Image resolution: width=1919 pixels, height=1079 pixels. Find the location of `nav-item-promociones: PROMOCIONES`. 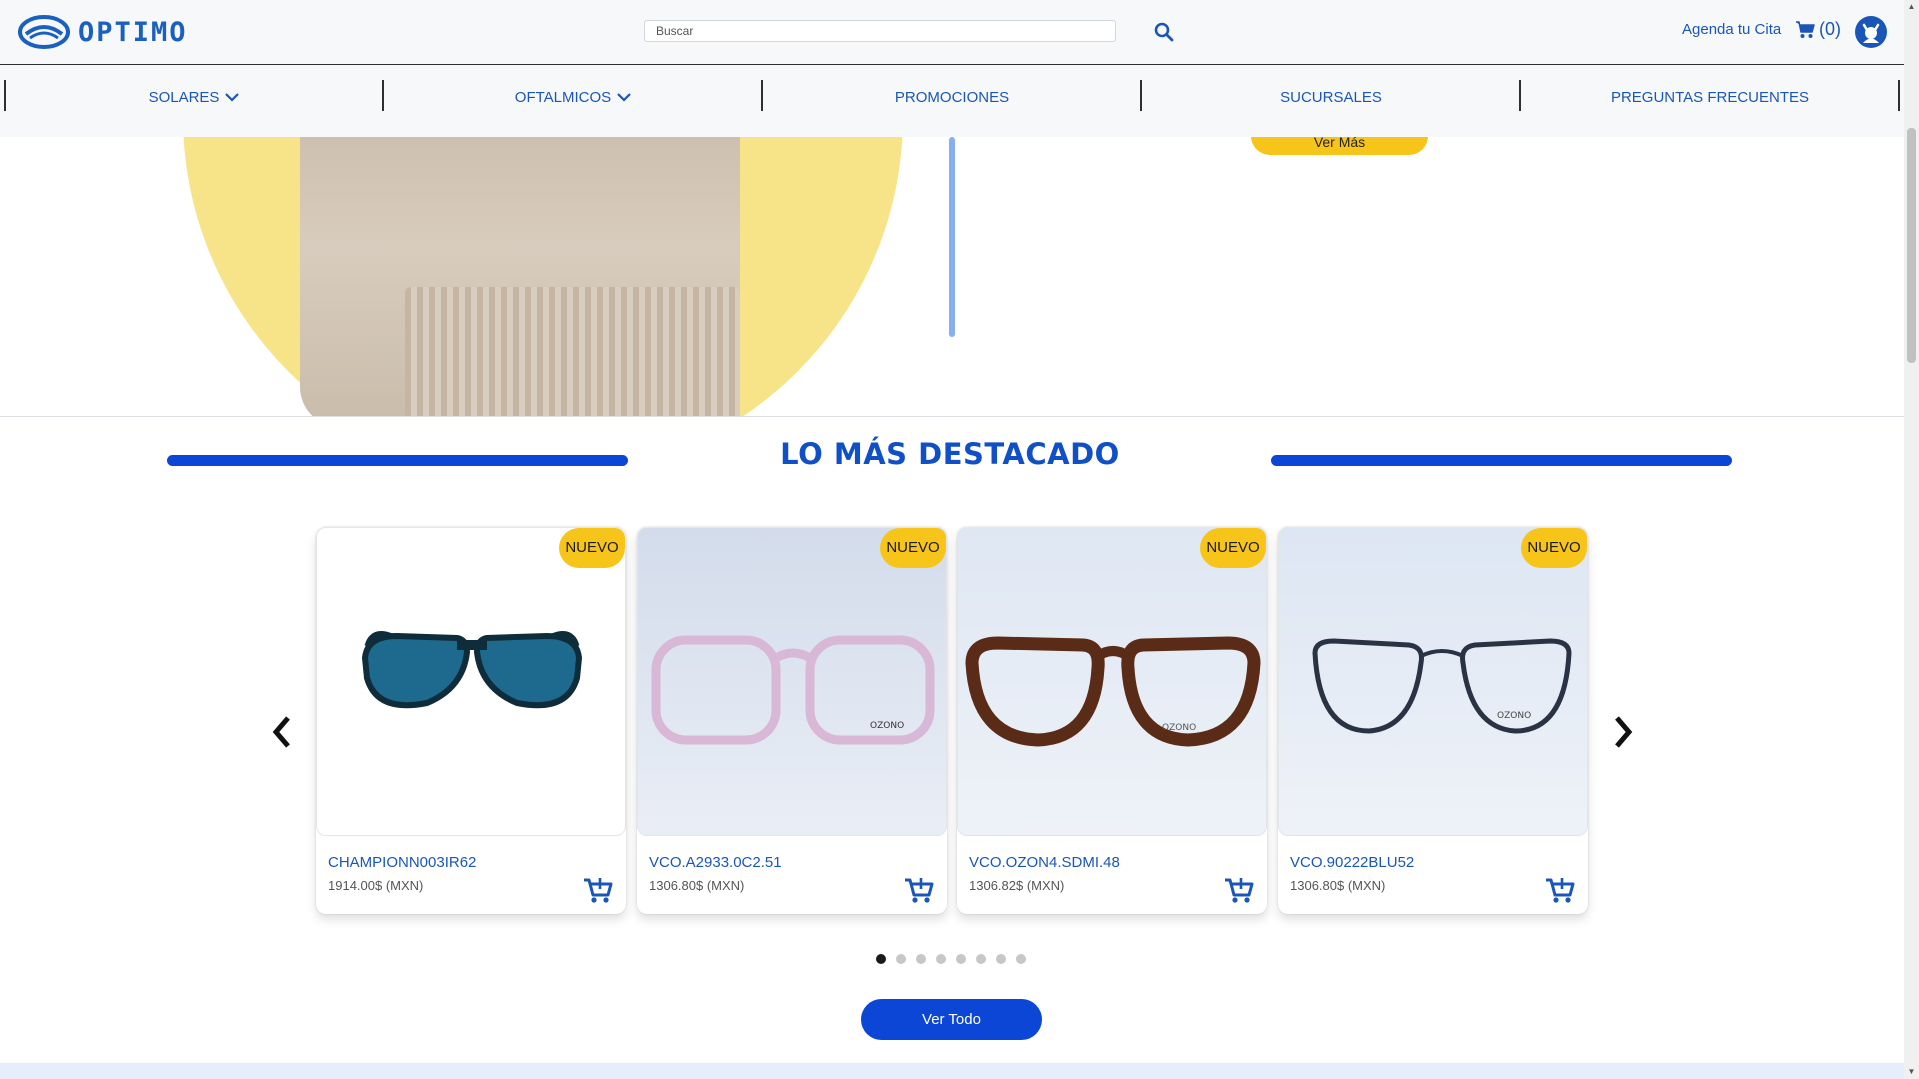

nav-item-promociones: PROMOCIONES is located at coordinates (952, 97).